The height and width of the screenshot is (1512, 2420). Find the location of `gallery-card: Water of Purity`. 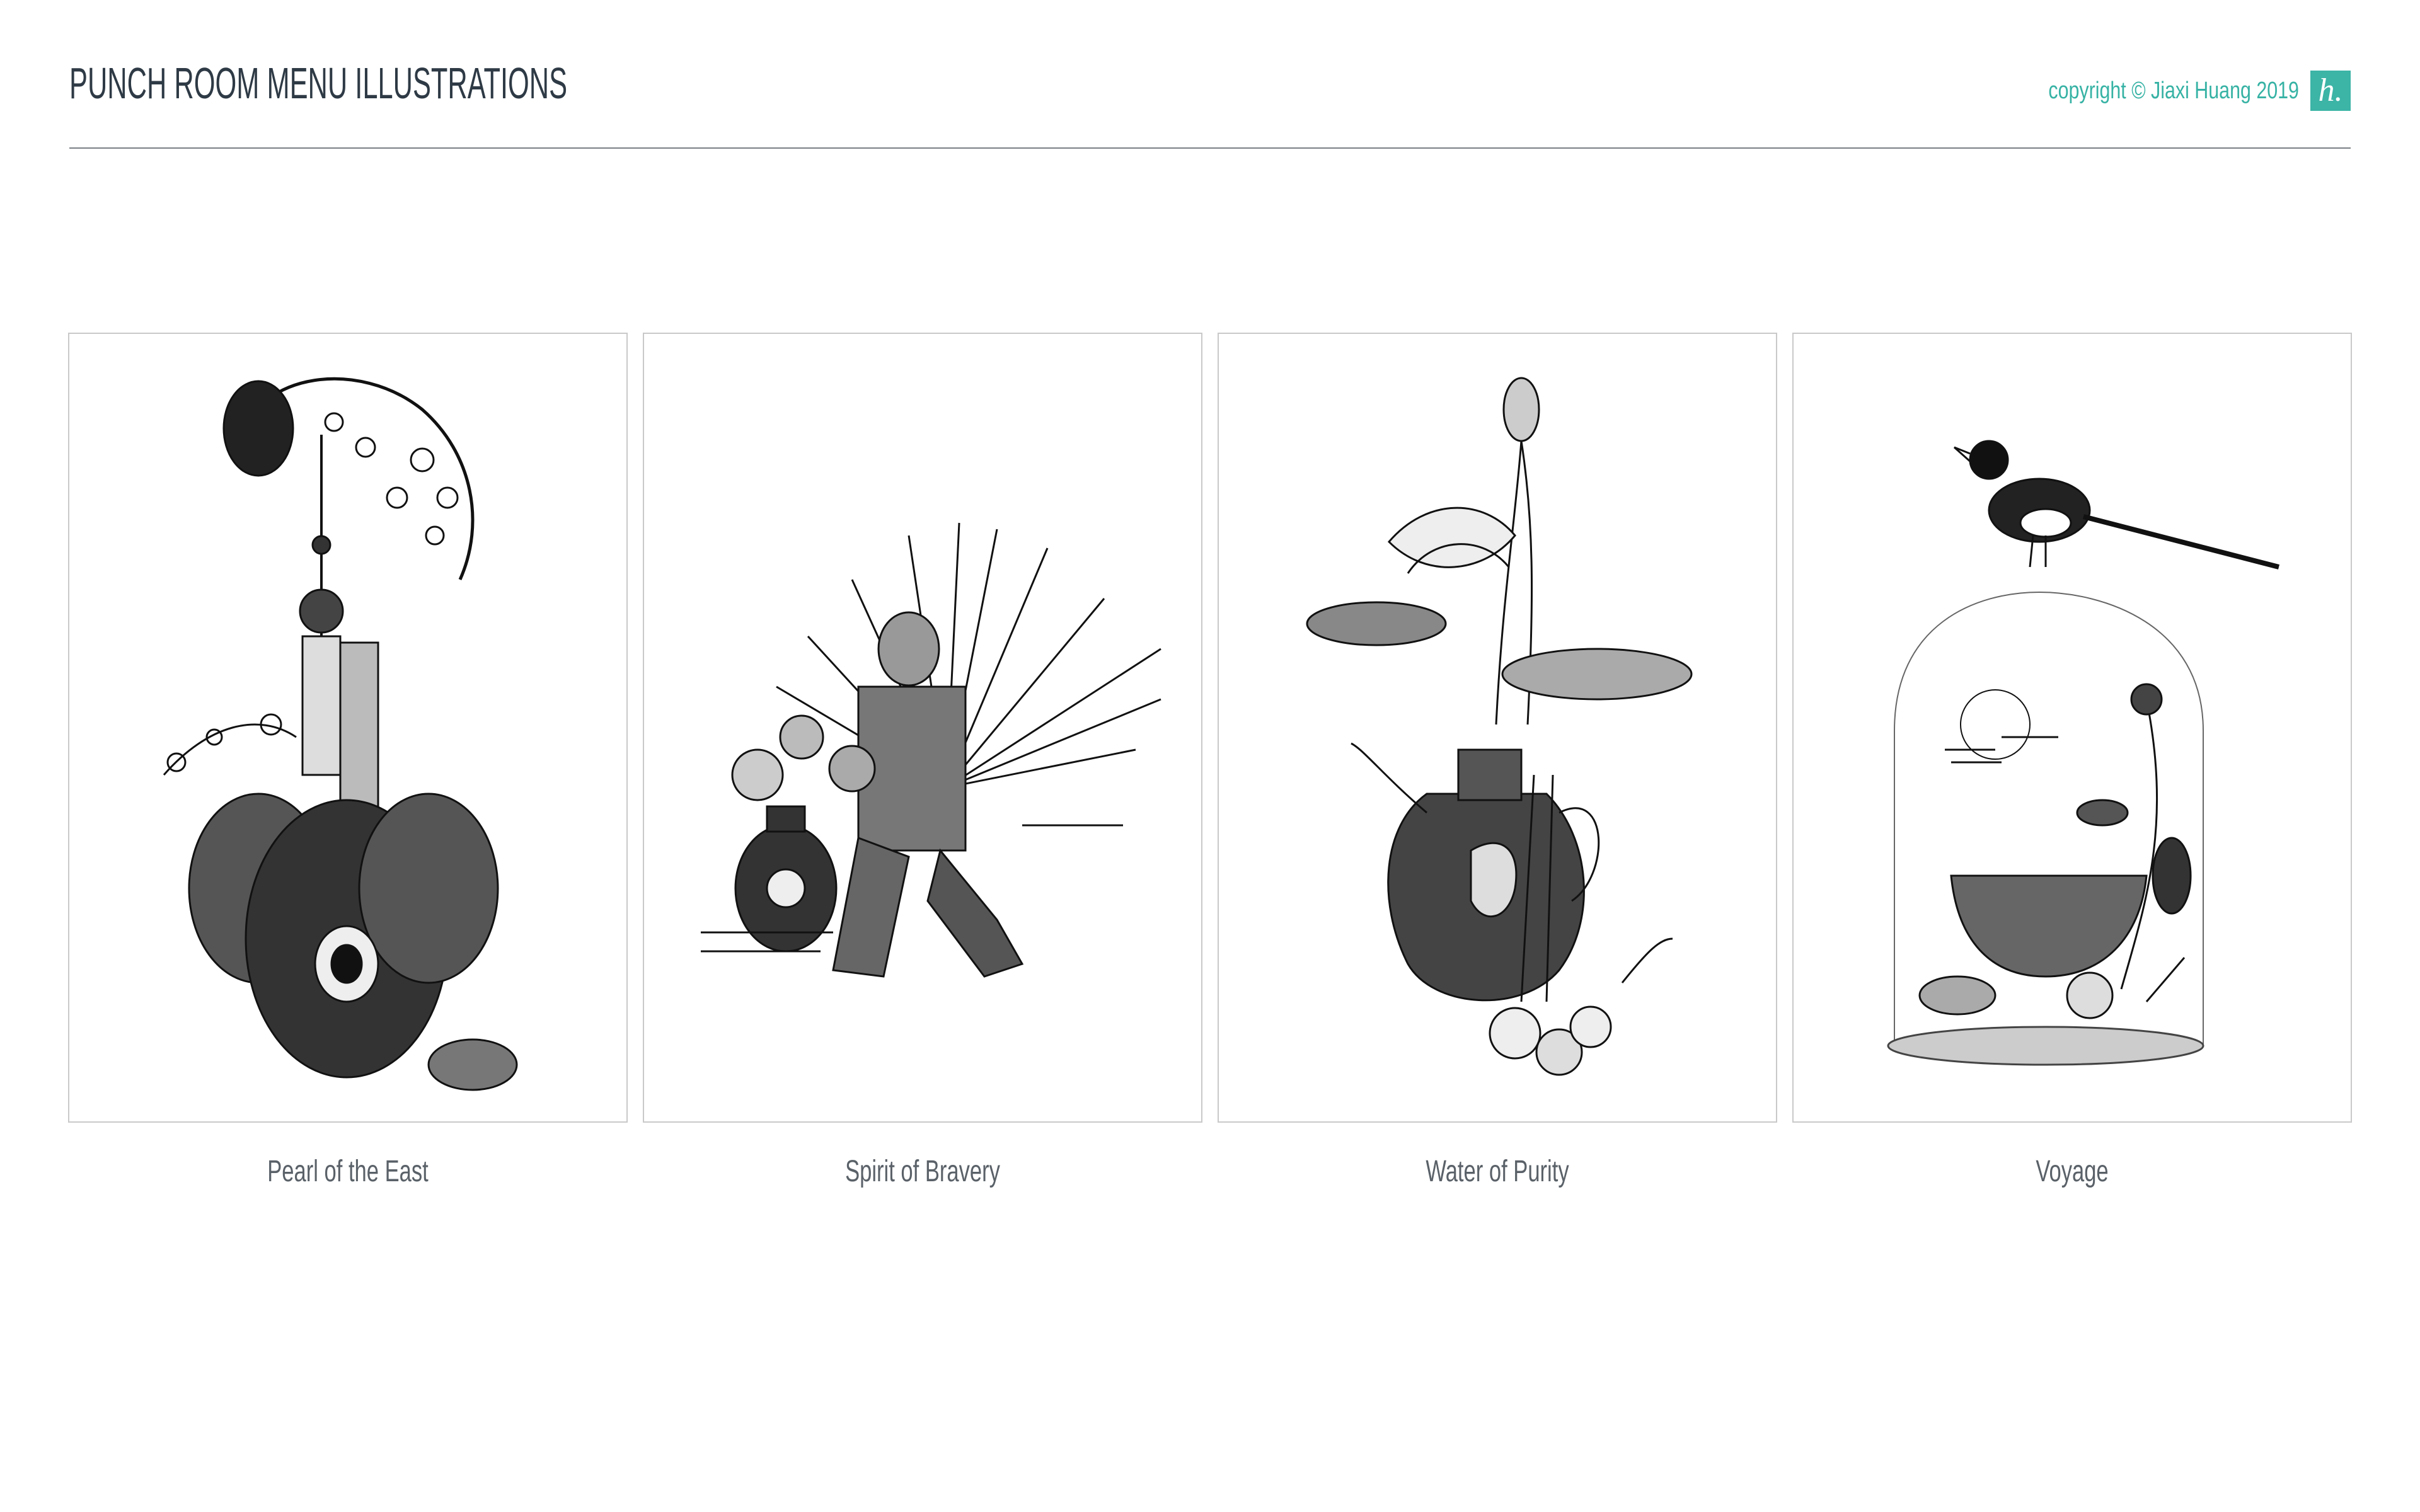

gallery-card: Water of Purity is located at coordinates (1498, 761).